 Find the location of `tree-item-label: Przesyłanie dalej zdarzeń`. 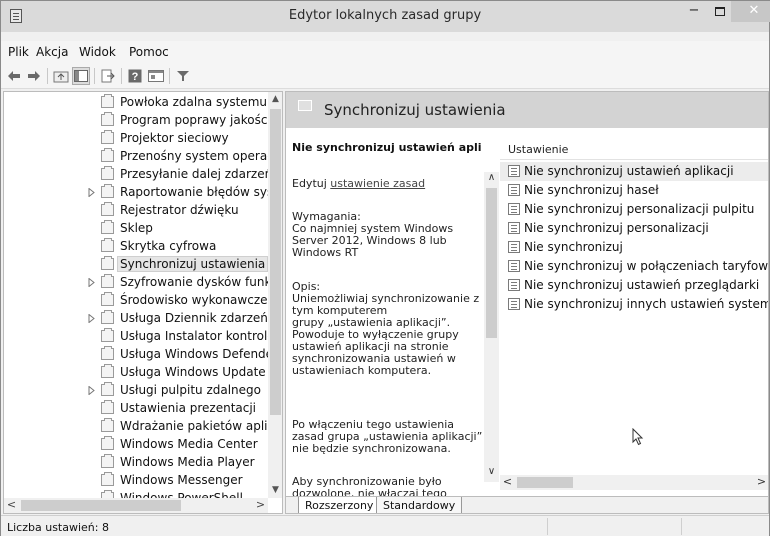

tree-item-label: Przesyłanie dalej zdarzeń is located at coordinates (196, 174).